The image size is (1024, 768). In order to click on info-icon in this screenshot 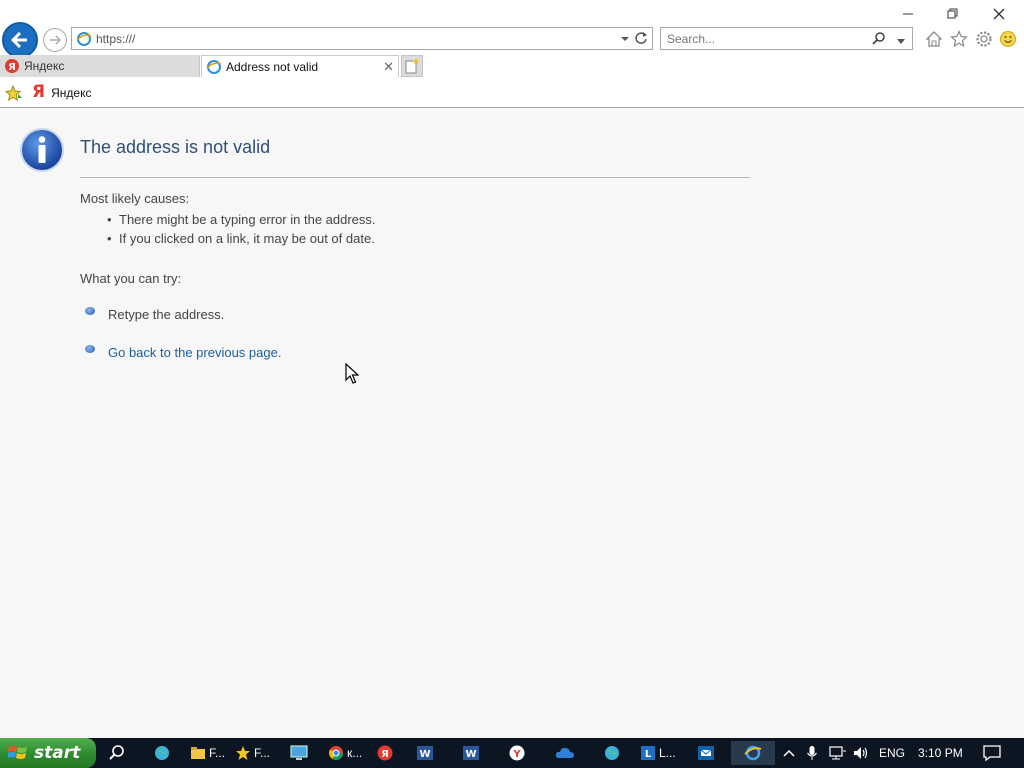, I will do `click(42, 151)`.